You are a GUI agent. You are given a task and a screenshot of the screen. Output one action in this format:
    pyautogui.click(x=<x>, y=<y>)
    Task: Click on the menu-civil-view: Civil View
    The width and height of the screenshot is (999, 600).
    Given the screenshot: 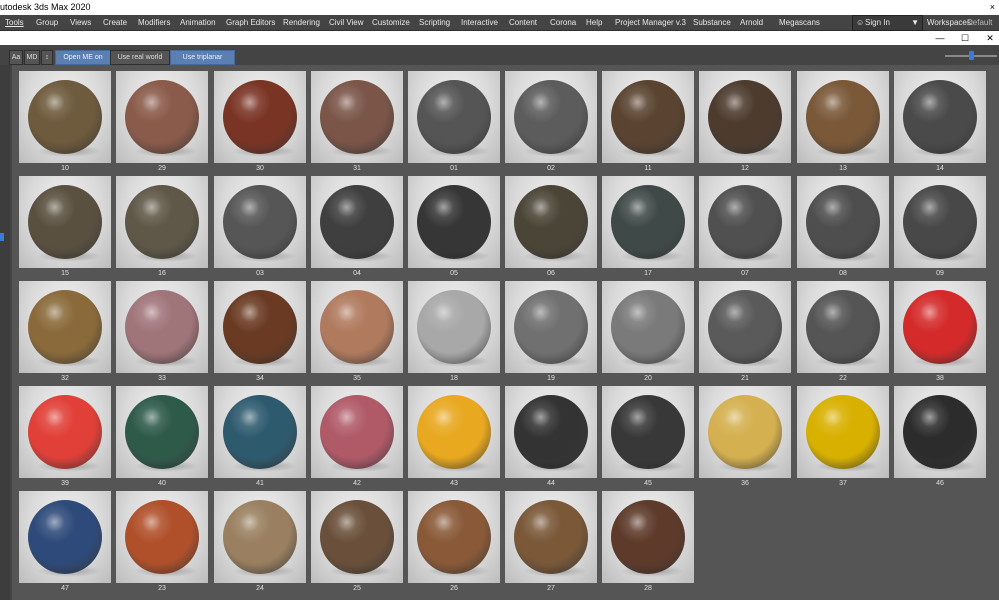 What is the action you would take?
    pyautogui.click(x=346, y=22)
    